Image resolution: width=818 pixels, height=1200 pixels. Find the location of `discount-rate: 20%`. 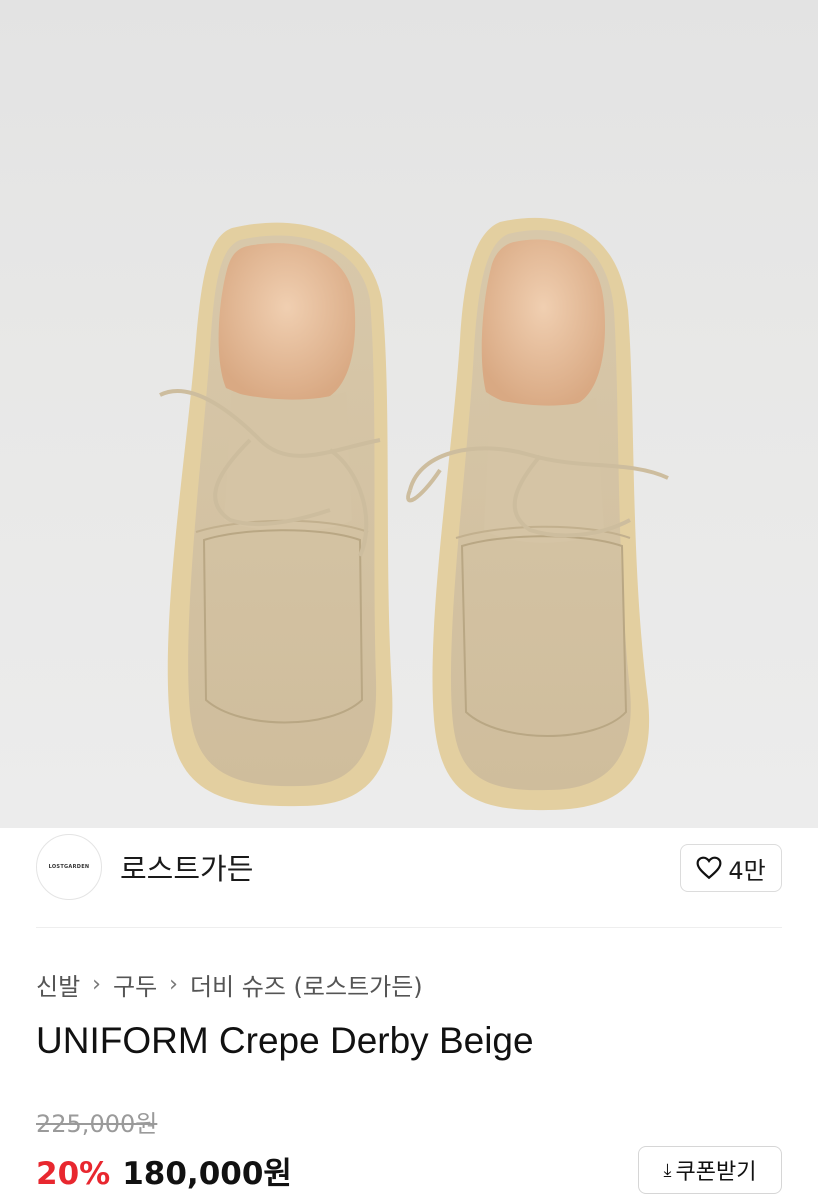

discount-rate: 20% is located at coordinates (73, 1174).